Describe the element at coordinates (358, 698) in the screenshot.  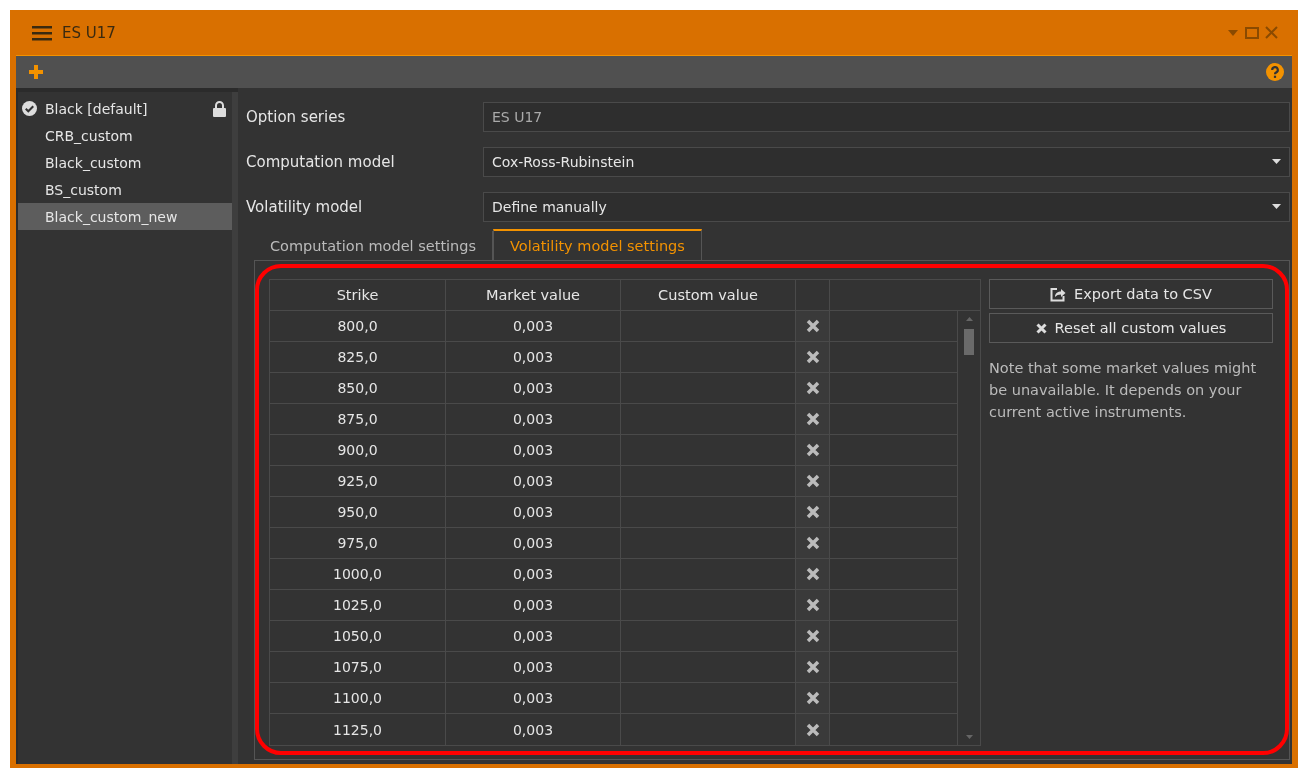
I see `table-cell: 1100,0` at that location.